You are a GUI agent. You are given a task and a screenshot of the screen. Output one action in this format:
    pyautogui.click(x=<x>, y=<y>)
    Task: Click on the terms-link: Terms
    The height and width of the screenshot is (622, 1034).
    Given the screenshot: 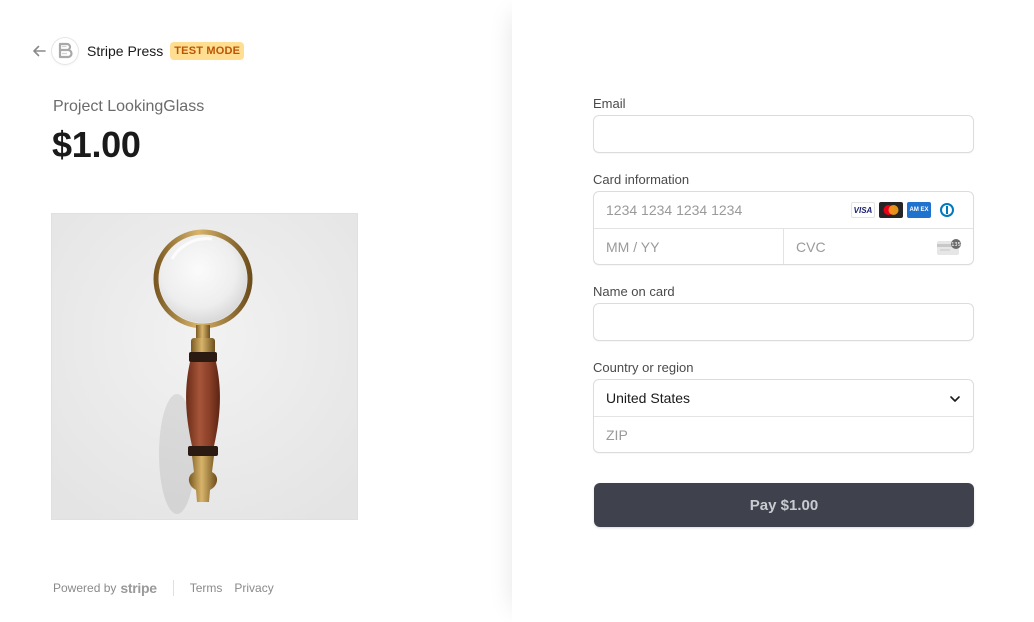 What is the action you would take?
    pyautogui.click(x=206, y=588)
    